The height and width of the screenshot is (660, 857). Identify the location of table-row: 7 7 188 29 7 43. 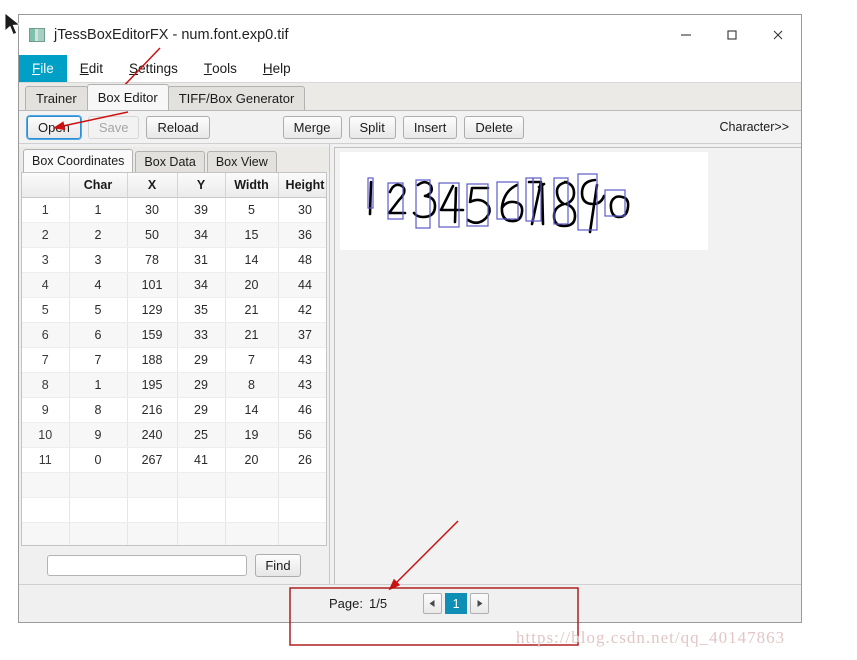
(174, 360).